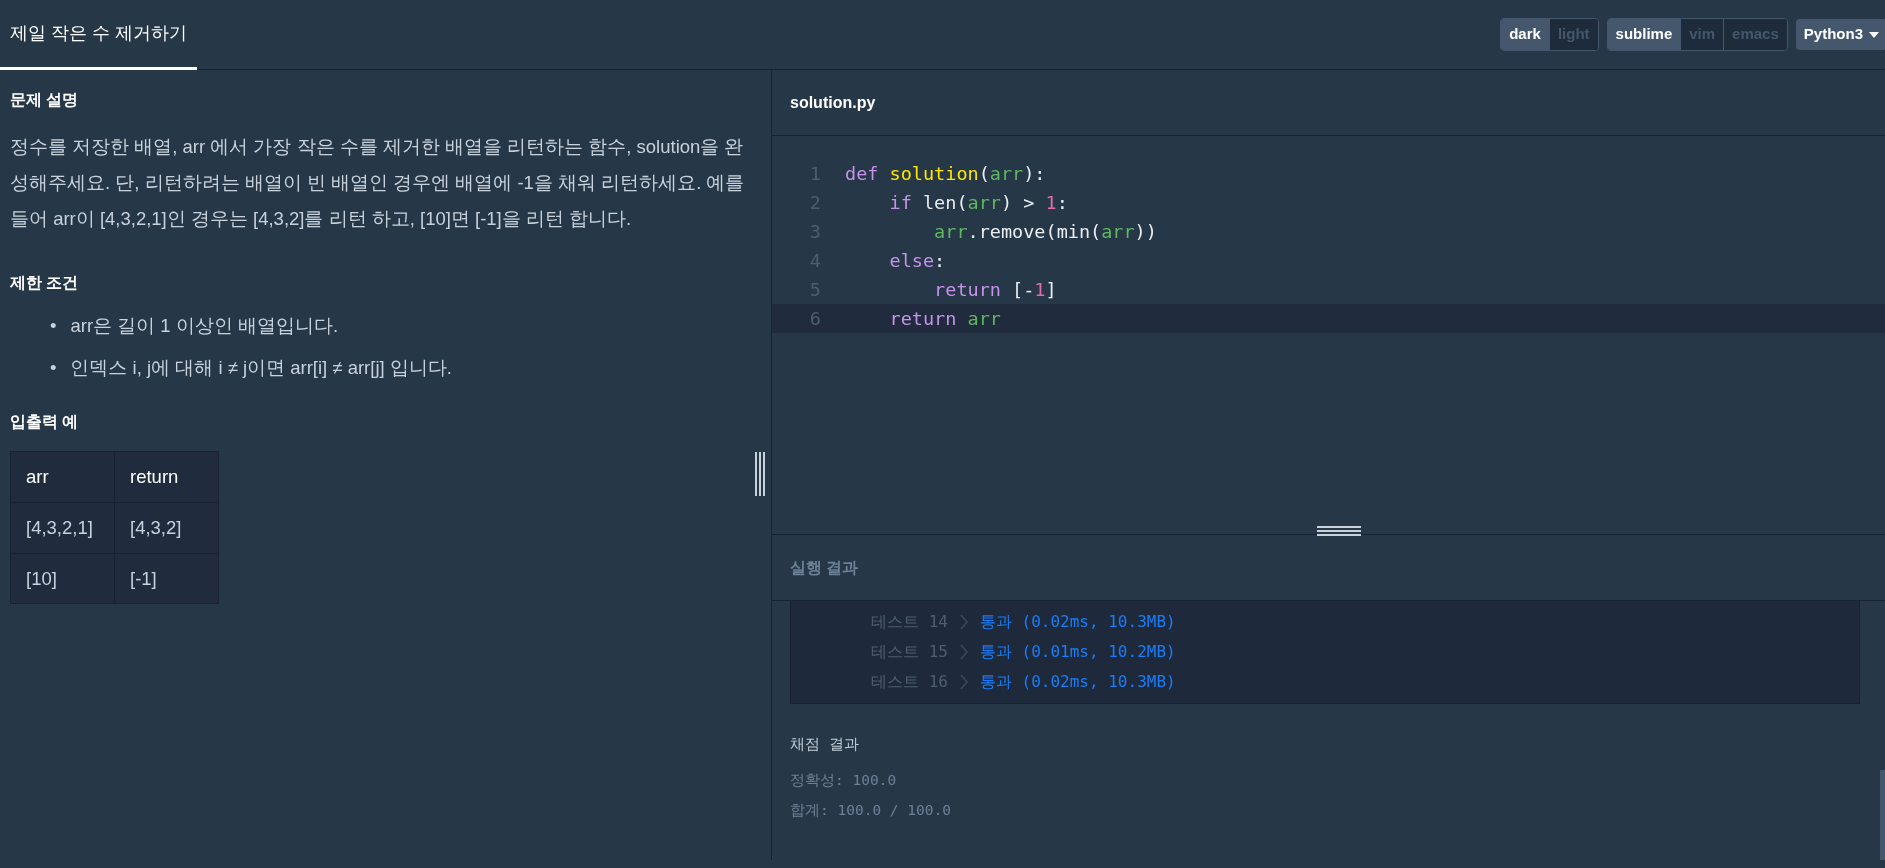 Image resolution: width=1885 pixels, height=868 pixels. Describe the element at coordinates (1644, 34) in the screenshot. I see `keymap-option: sublime` at that location.